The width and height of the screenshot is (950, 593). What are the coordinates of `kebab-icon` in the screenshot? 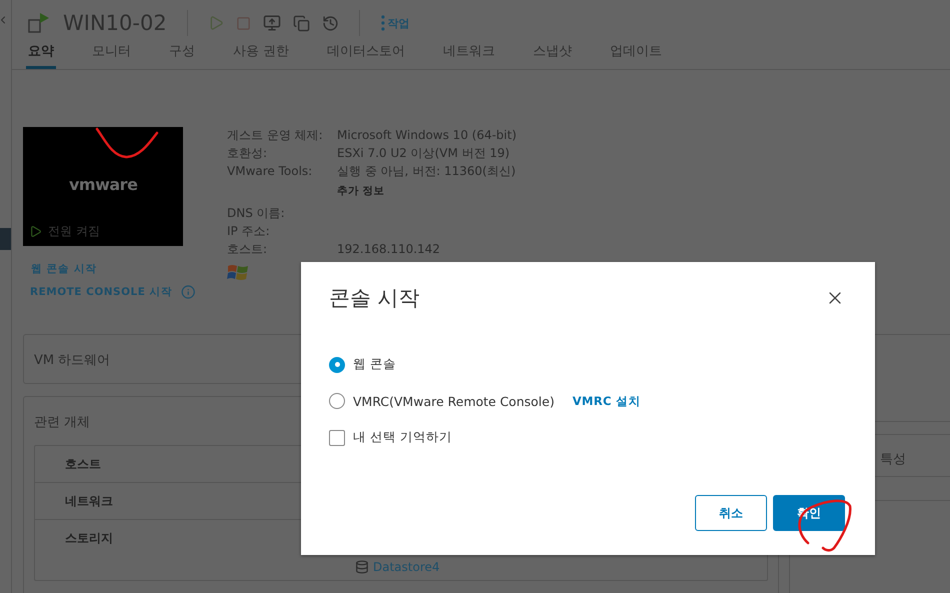 It's located at (383, 23).